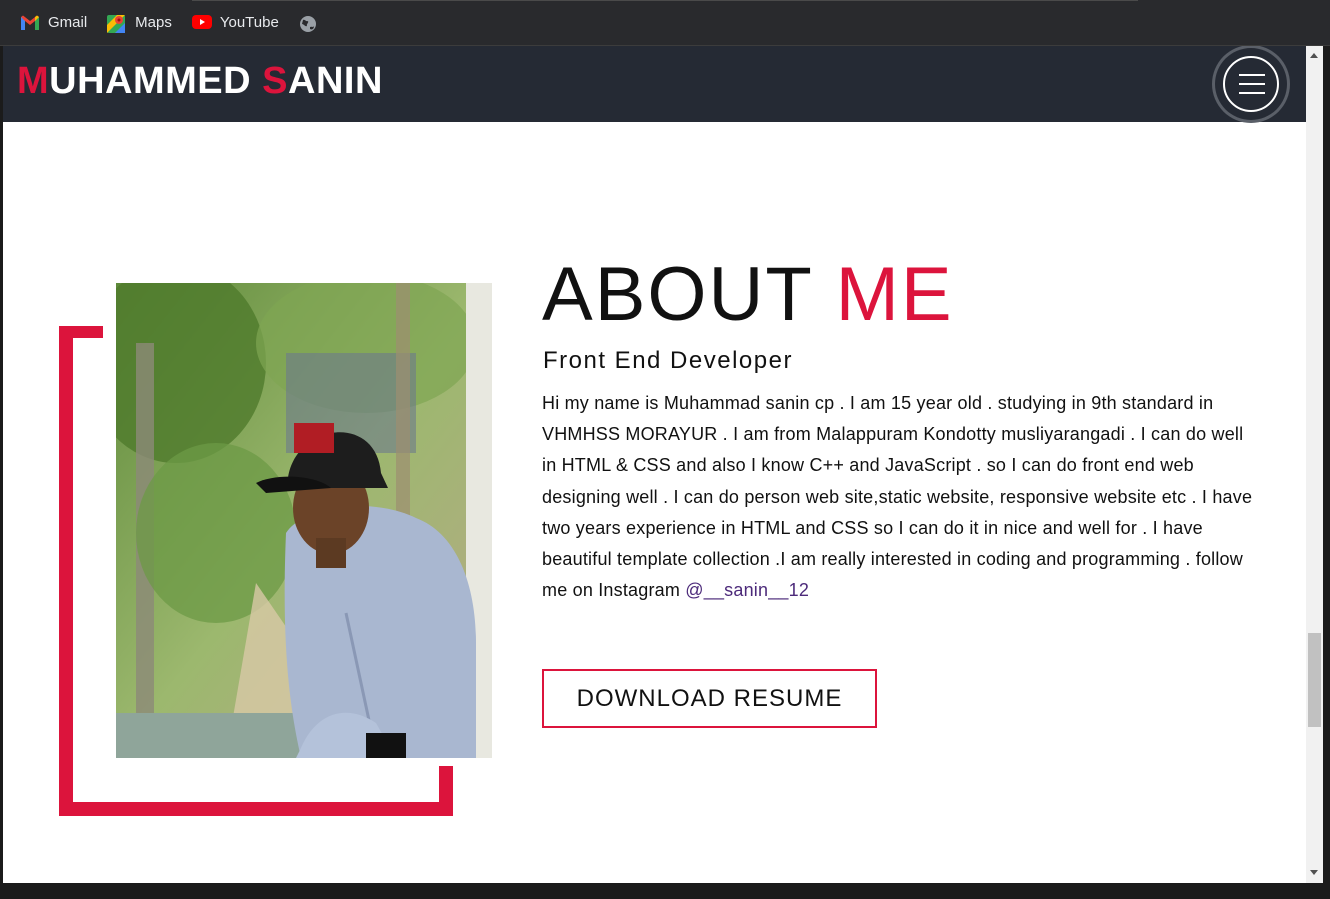 This screenshot has width=1330, height=899. I want to click on profile-photo, so click(304, 520).